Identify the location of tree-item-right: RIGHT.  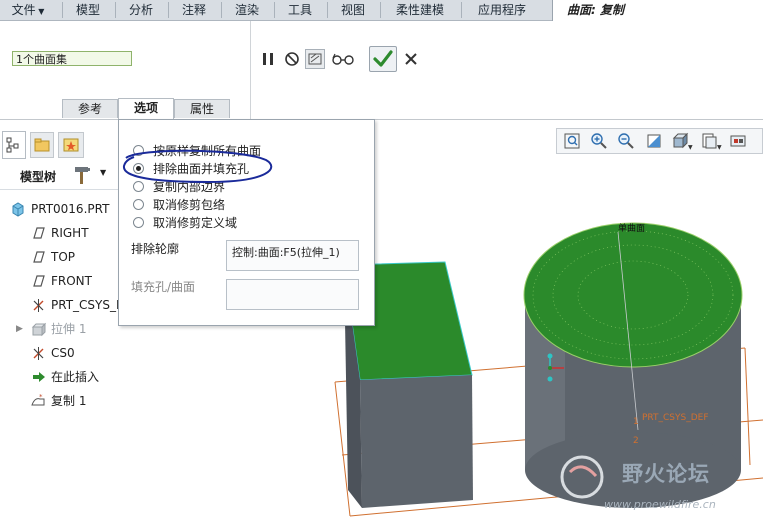
(59, 233).